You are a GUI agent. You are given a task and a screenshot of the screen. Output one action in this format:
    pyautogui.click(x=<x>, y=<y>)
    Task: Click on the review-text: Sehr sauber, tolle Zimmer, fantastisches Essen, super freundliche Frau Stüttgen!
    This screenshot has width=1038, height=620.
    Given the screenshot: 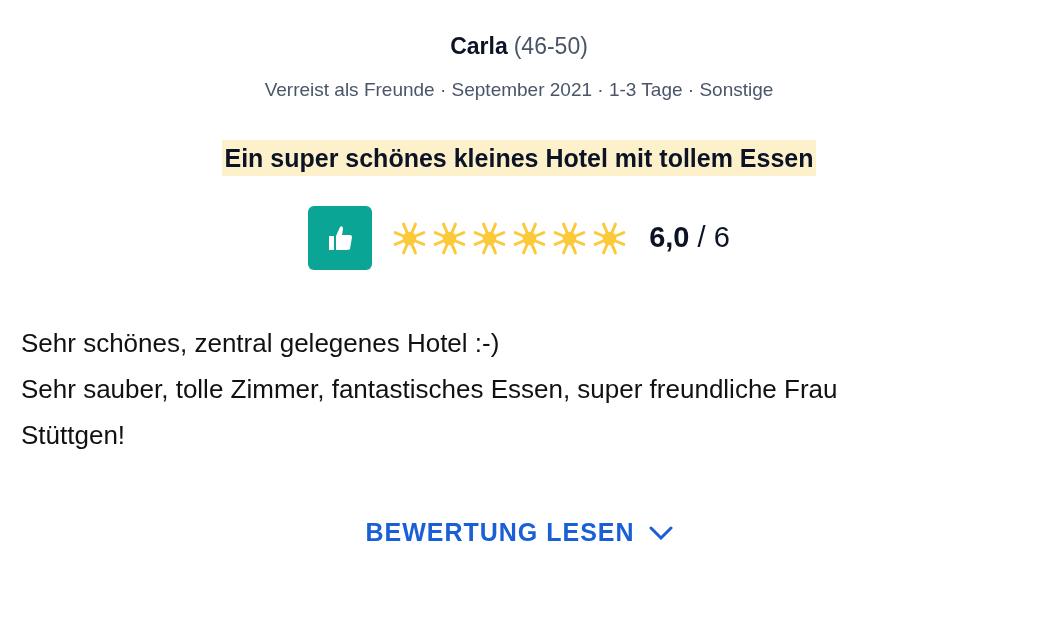 What is the action you would take?
    pyautogui.click(x=430, y=412)
    